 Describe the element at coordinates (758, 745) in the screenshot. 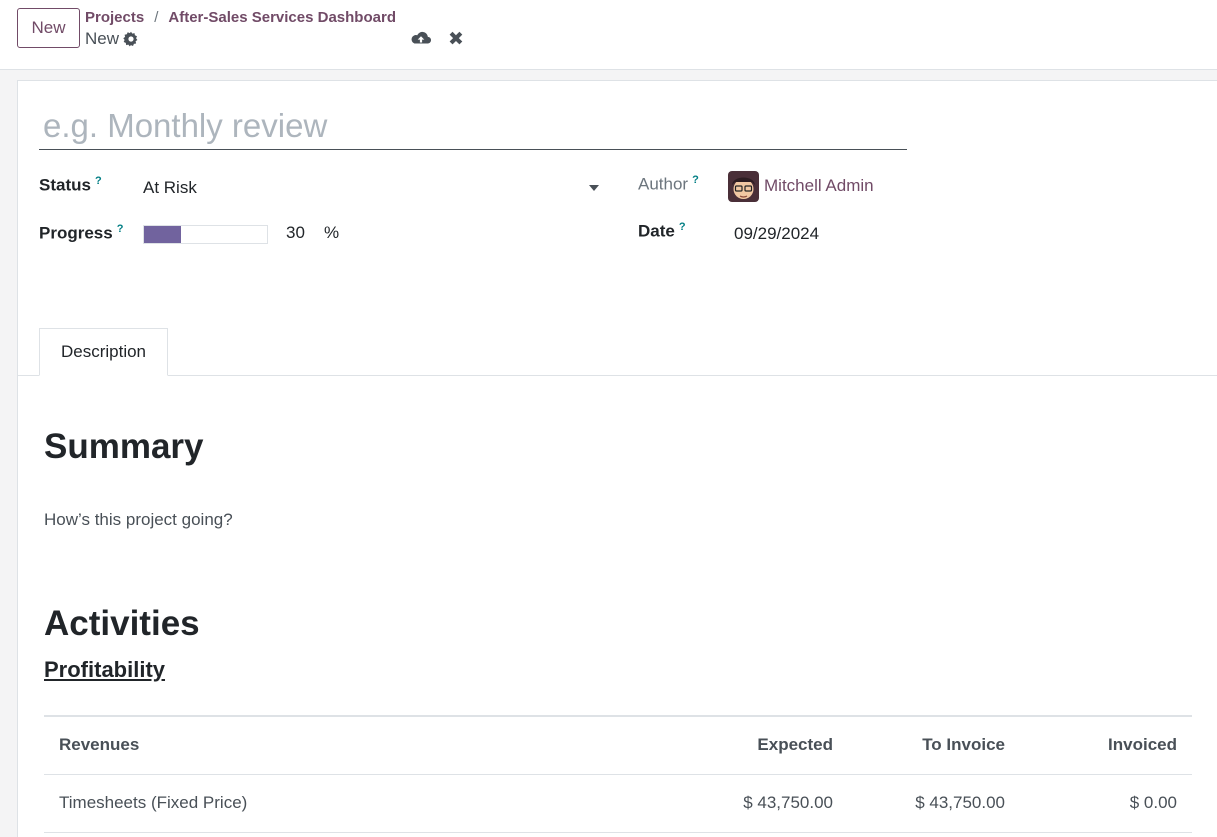

I see `col-expected: Expected` at that location.